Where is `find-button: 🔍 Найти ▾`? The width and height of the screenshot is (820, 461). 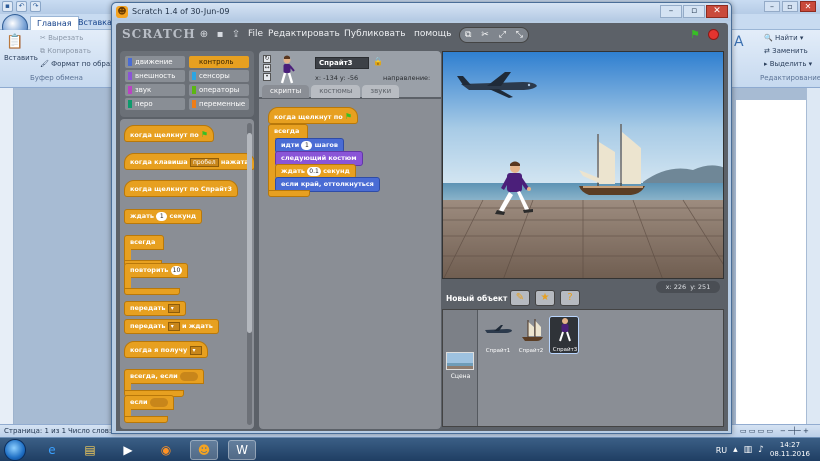 find-button: 🔍 Найти ▾ is located at coordinates (783, 38).